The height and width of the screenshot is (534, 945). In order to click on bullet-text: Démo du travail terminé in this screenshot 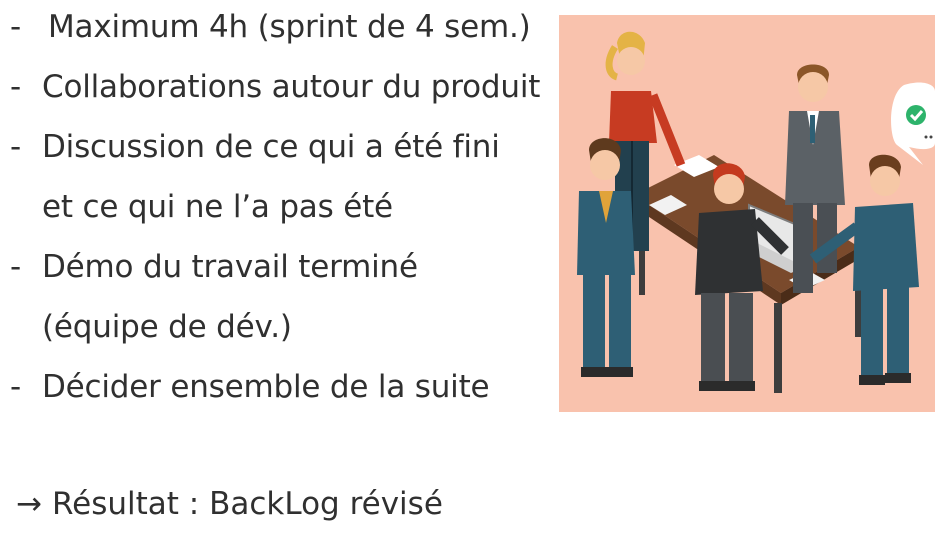, I will do `click(230, 267)`.